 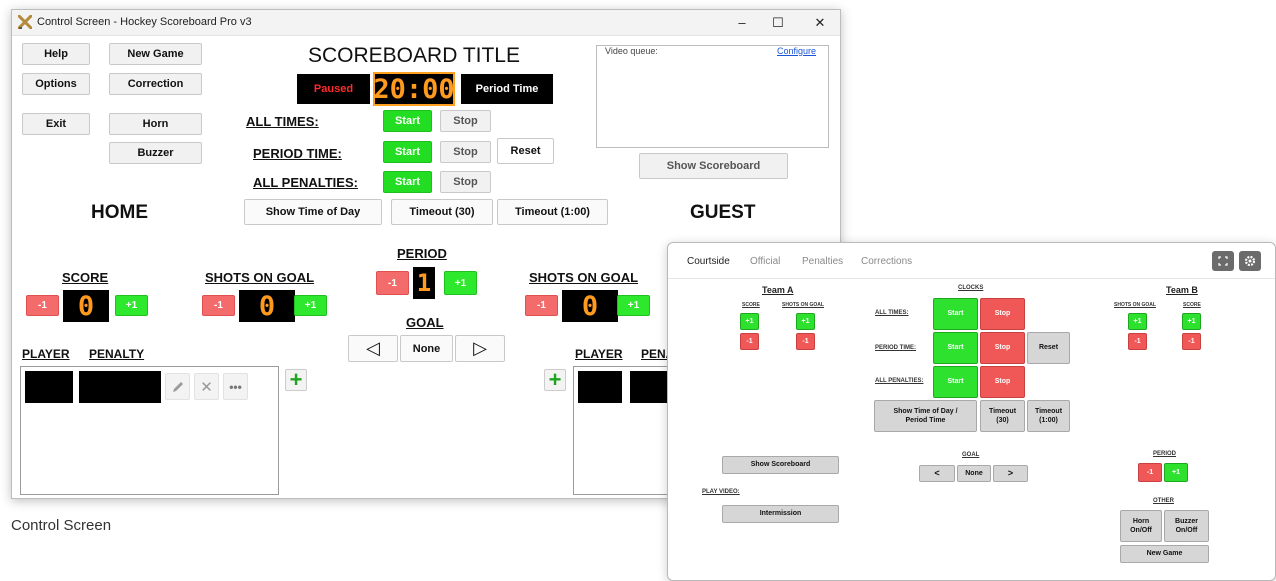 I want to click on edit-icon, so click(x=177, y=386).